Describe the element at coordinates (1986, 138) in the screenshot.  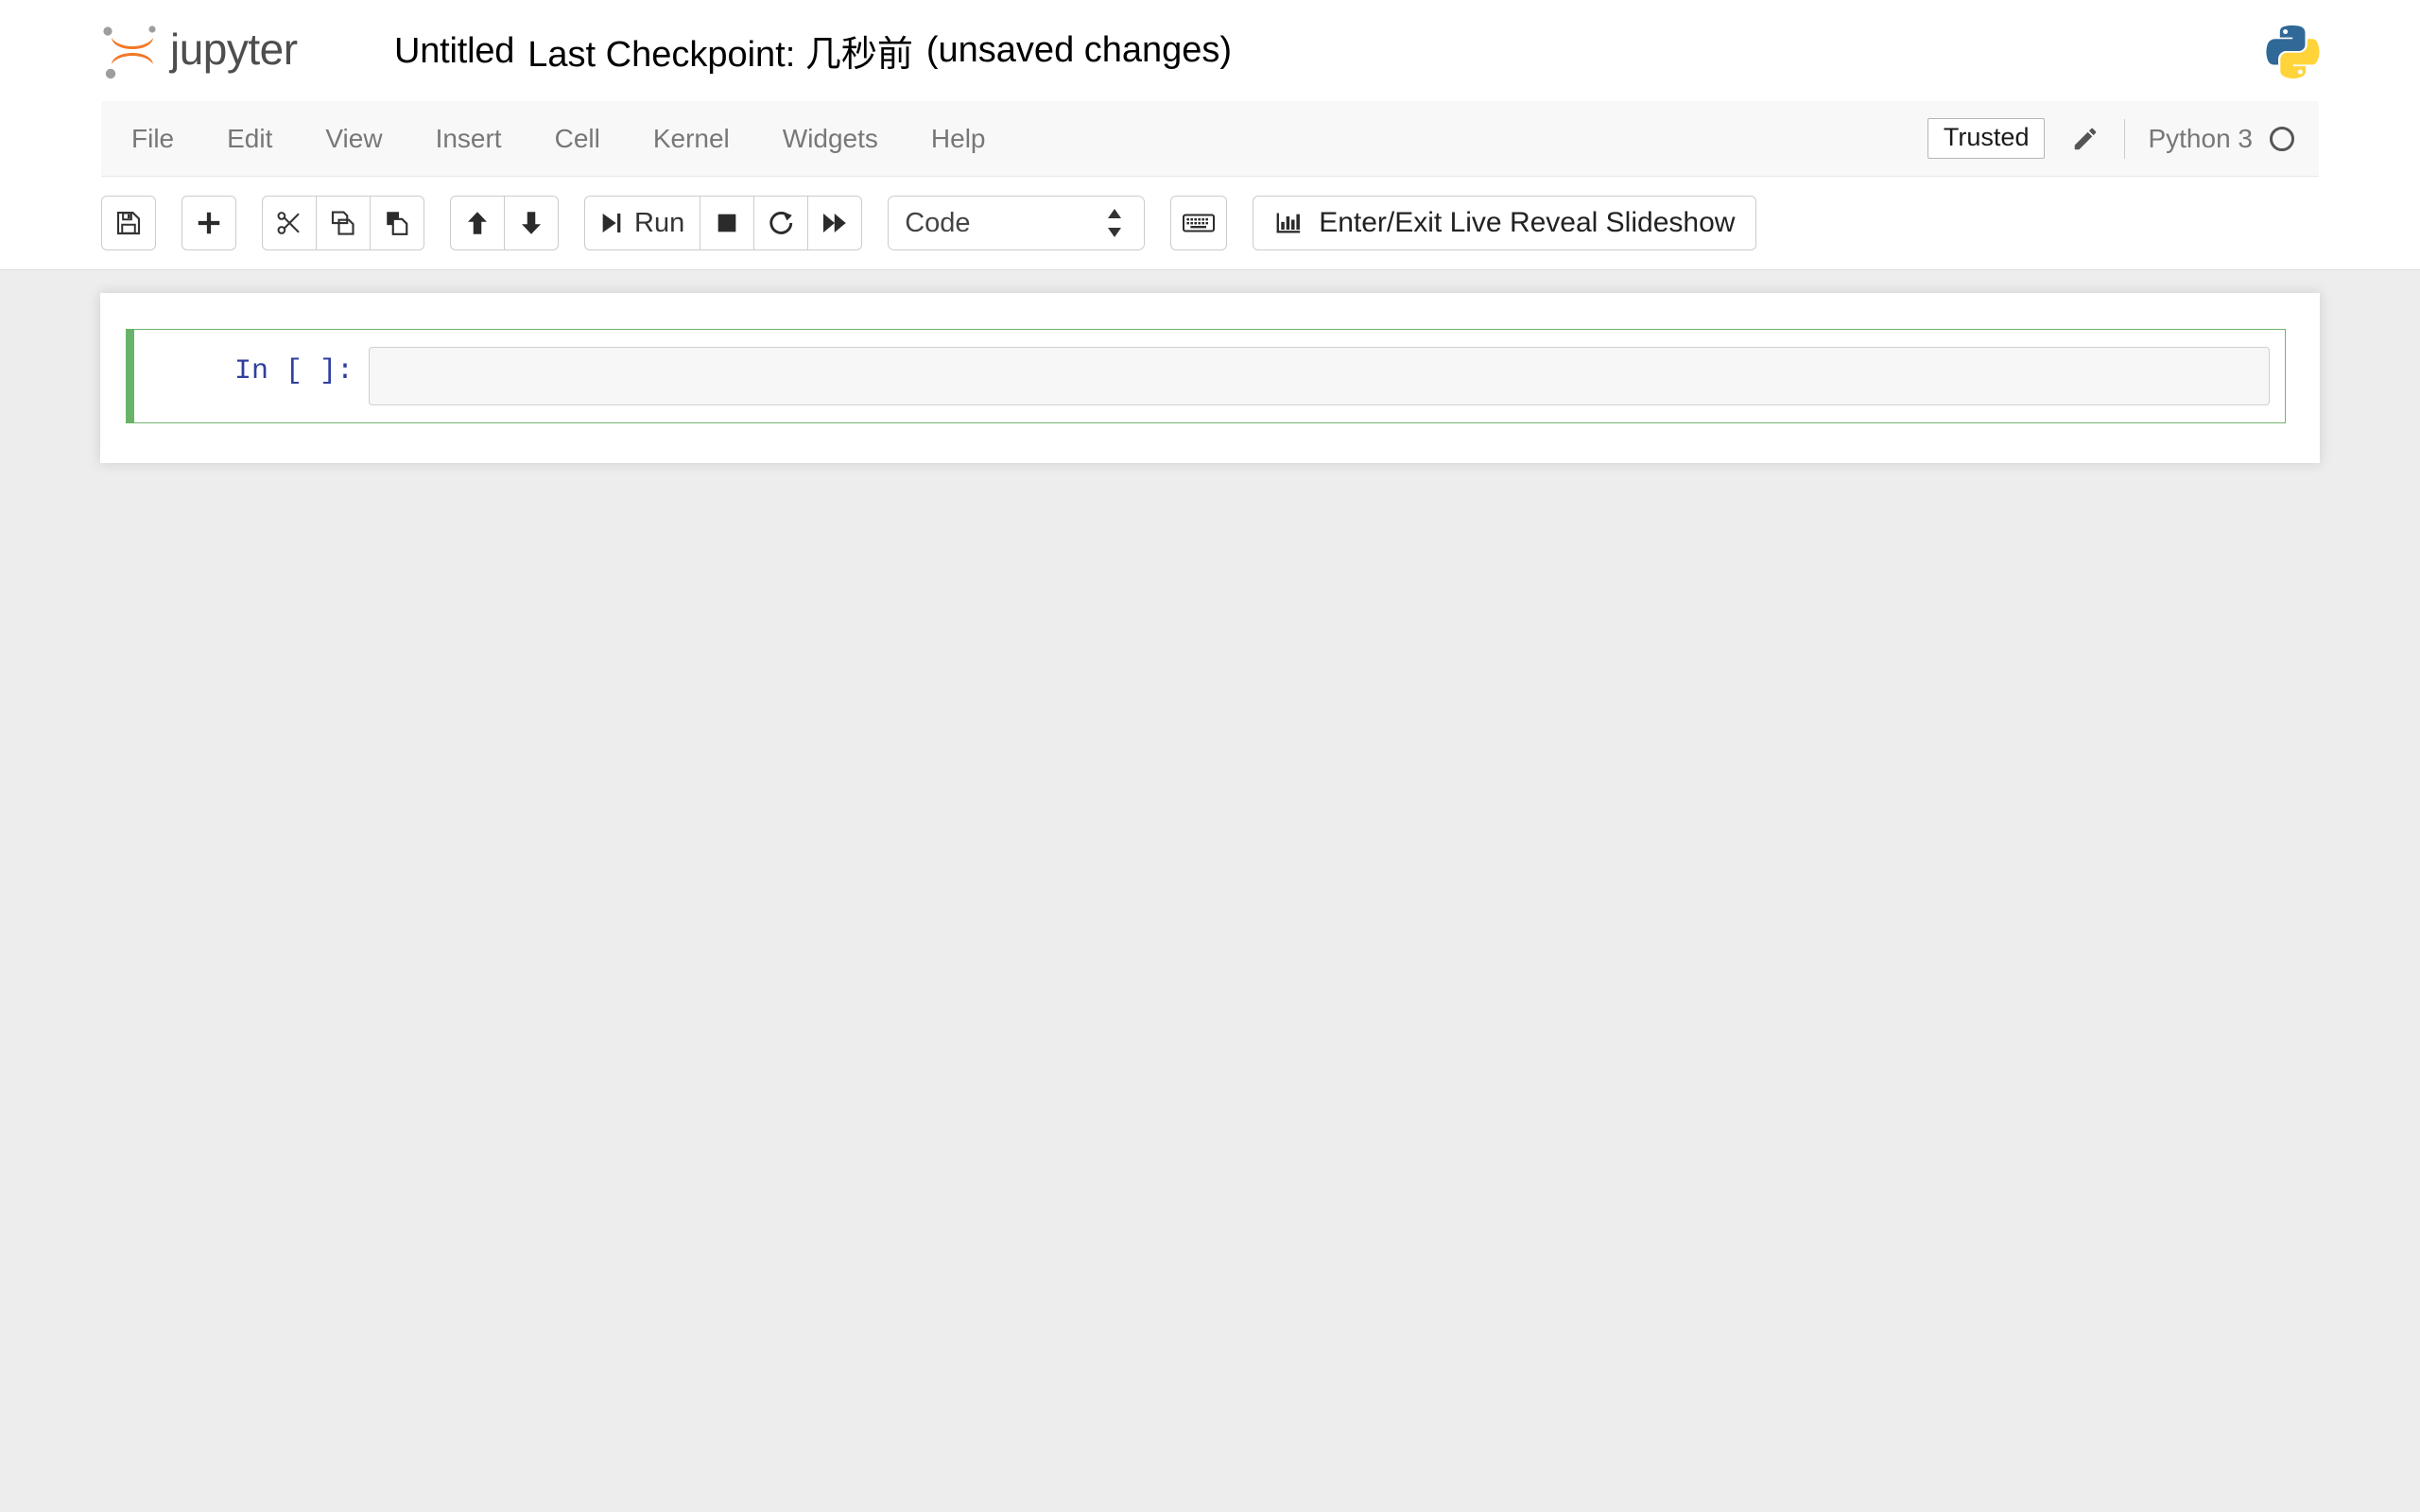
I see `trusted-badge: Trusted` at that location.